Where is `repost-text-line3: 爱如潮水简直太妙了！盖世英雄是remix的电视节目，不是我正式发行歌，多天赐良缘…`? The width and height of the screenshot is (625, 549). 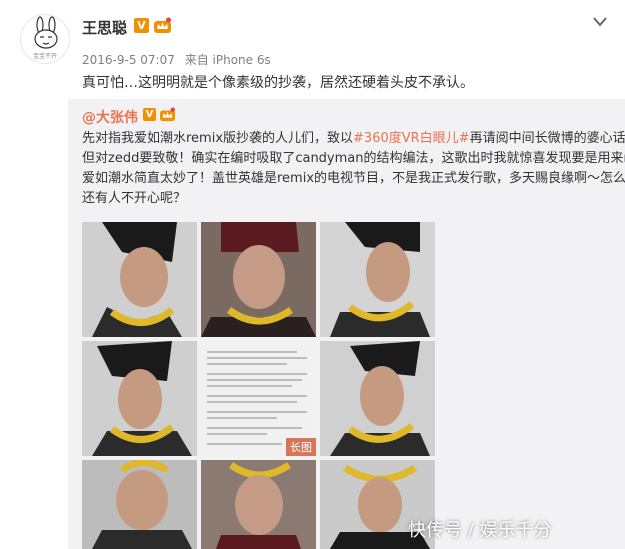 repost-text-line3: 爱如潮水简直太妙了！盖世英雄是remix的电视节目，不是我正式发行歌，多天赐良缘… is located at coordinates (353, 178).